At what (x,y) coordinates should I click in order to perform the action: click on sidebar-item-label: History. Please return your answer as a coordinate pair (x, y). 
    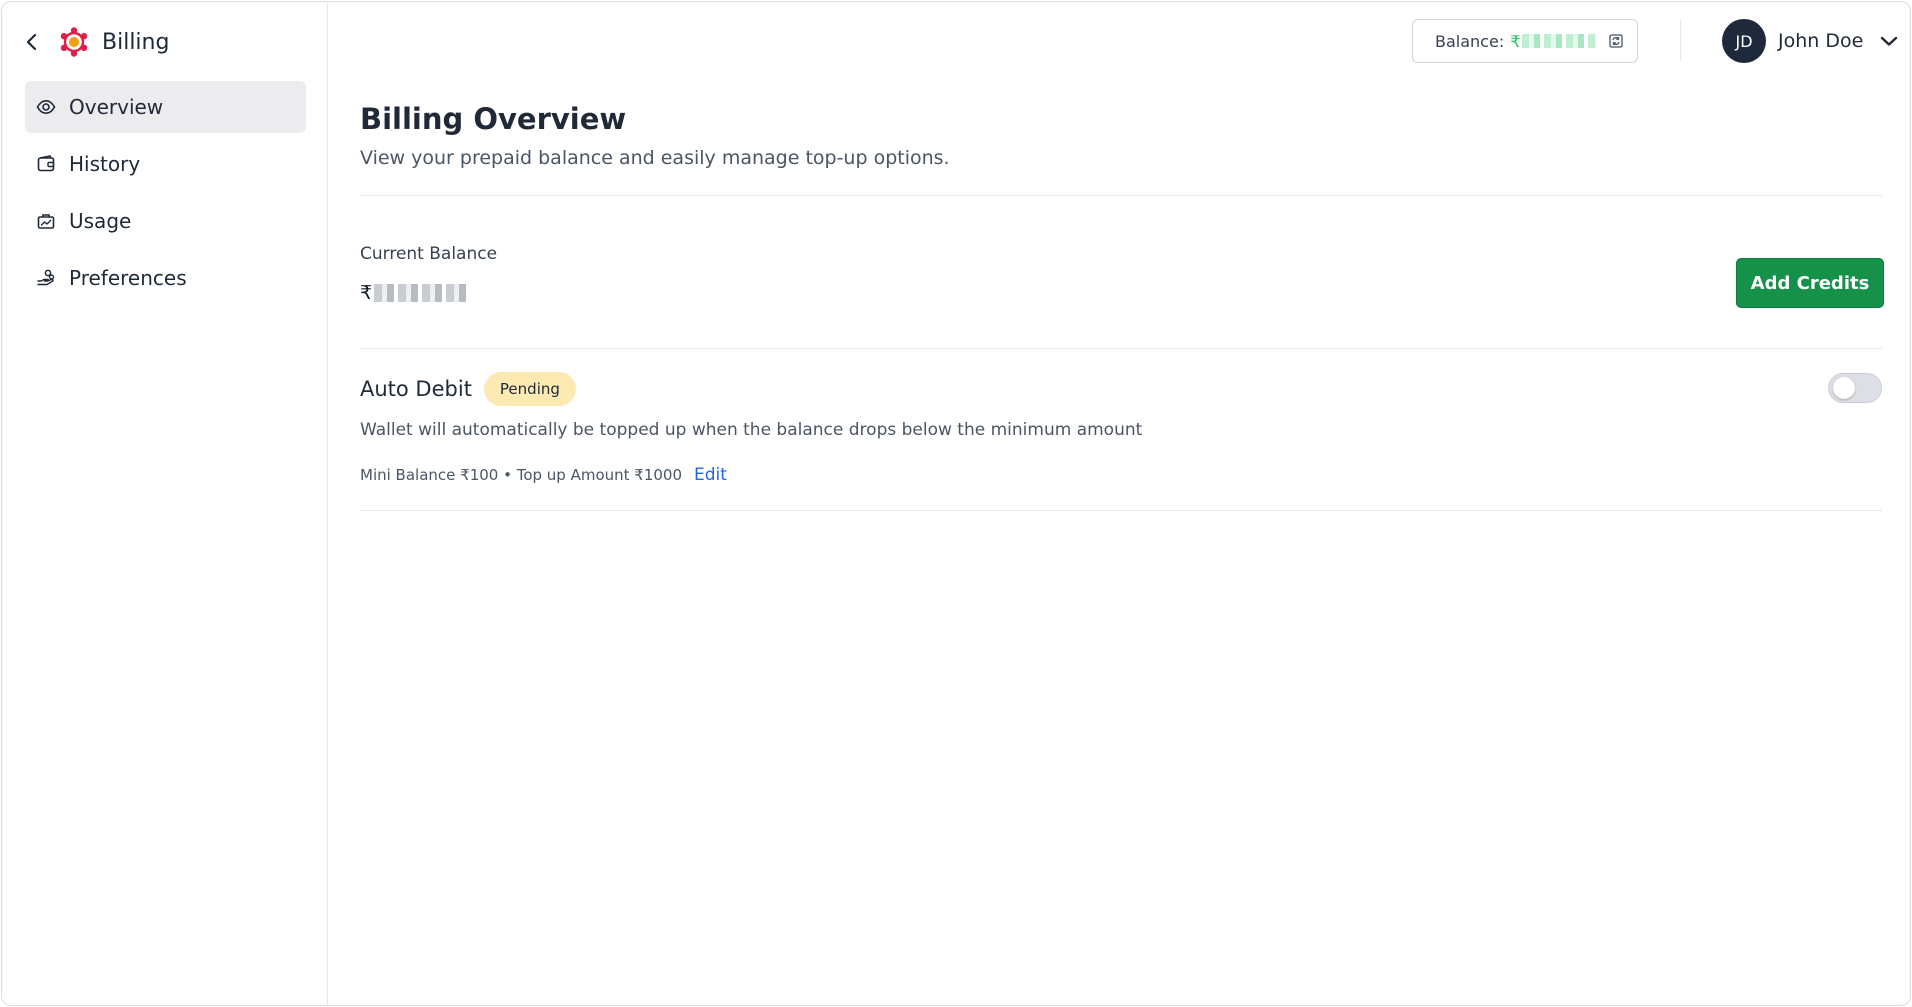
    Looking at the image, I should click on (105, 164).